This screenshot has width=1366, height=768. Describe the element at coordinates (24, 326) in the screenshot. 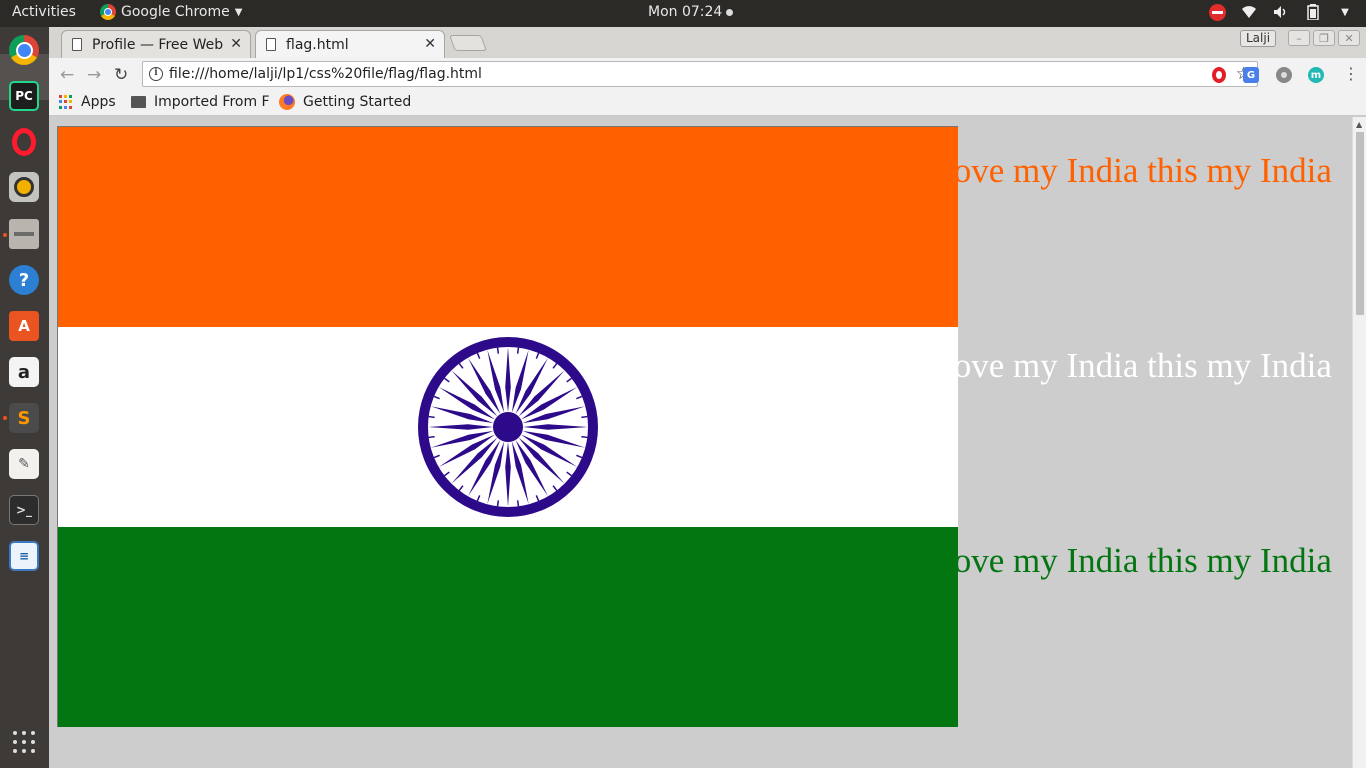

I see `software-store-icon: A` at that location.